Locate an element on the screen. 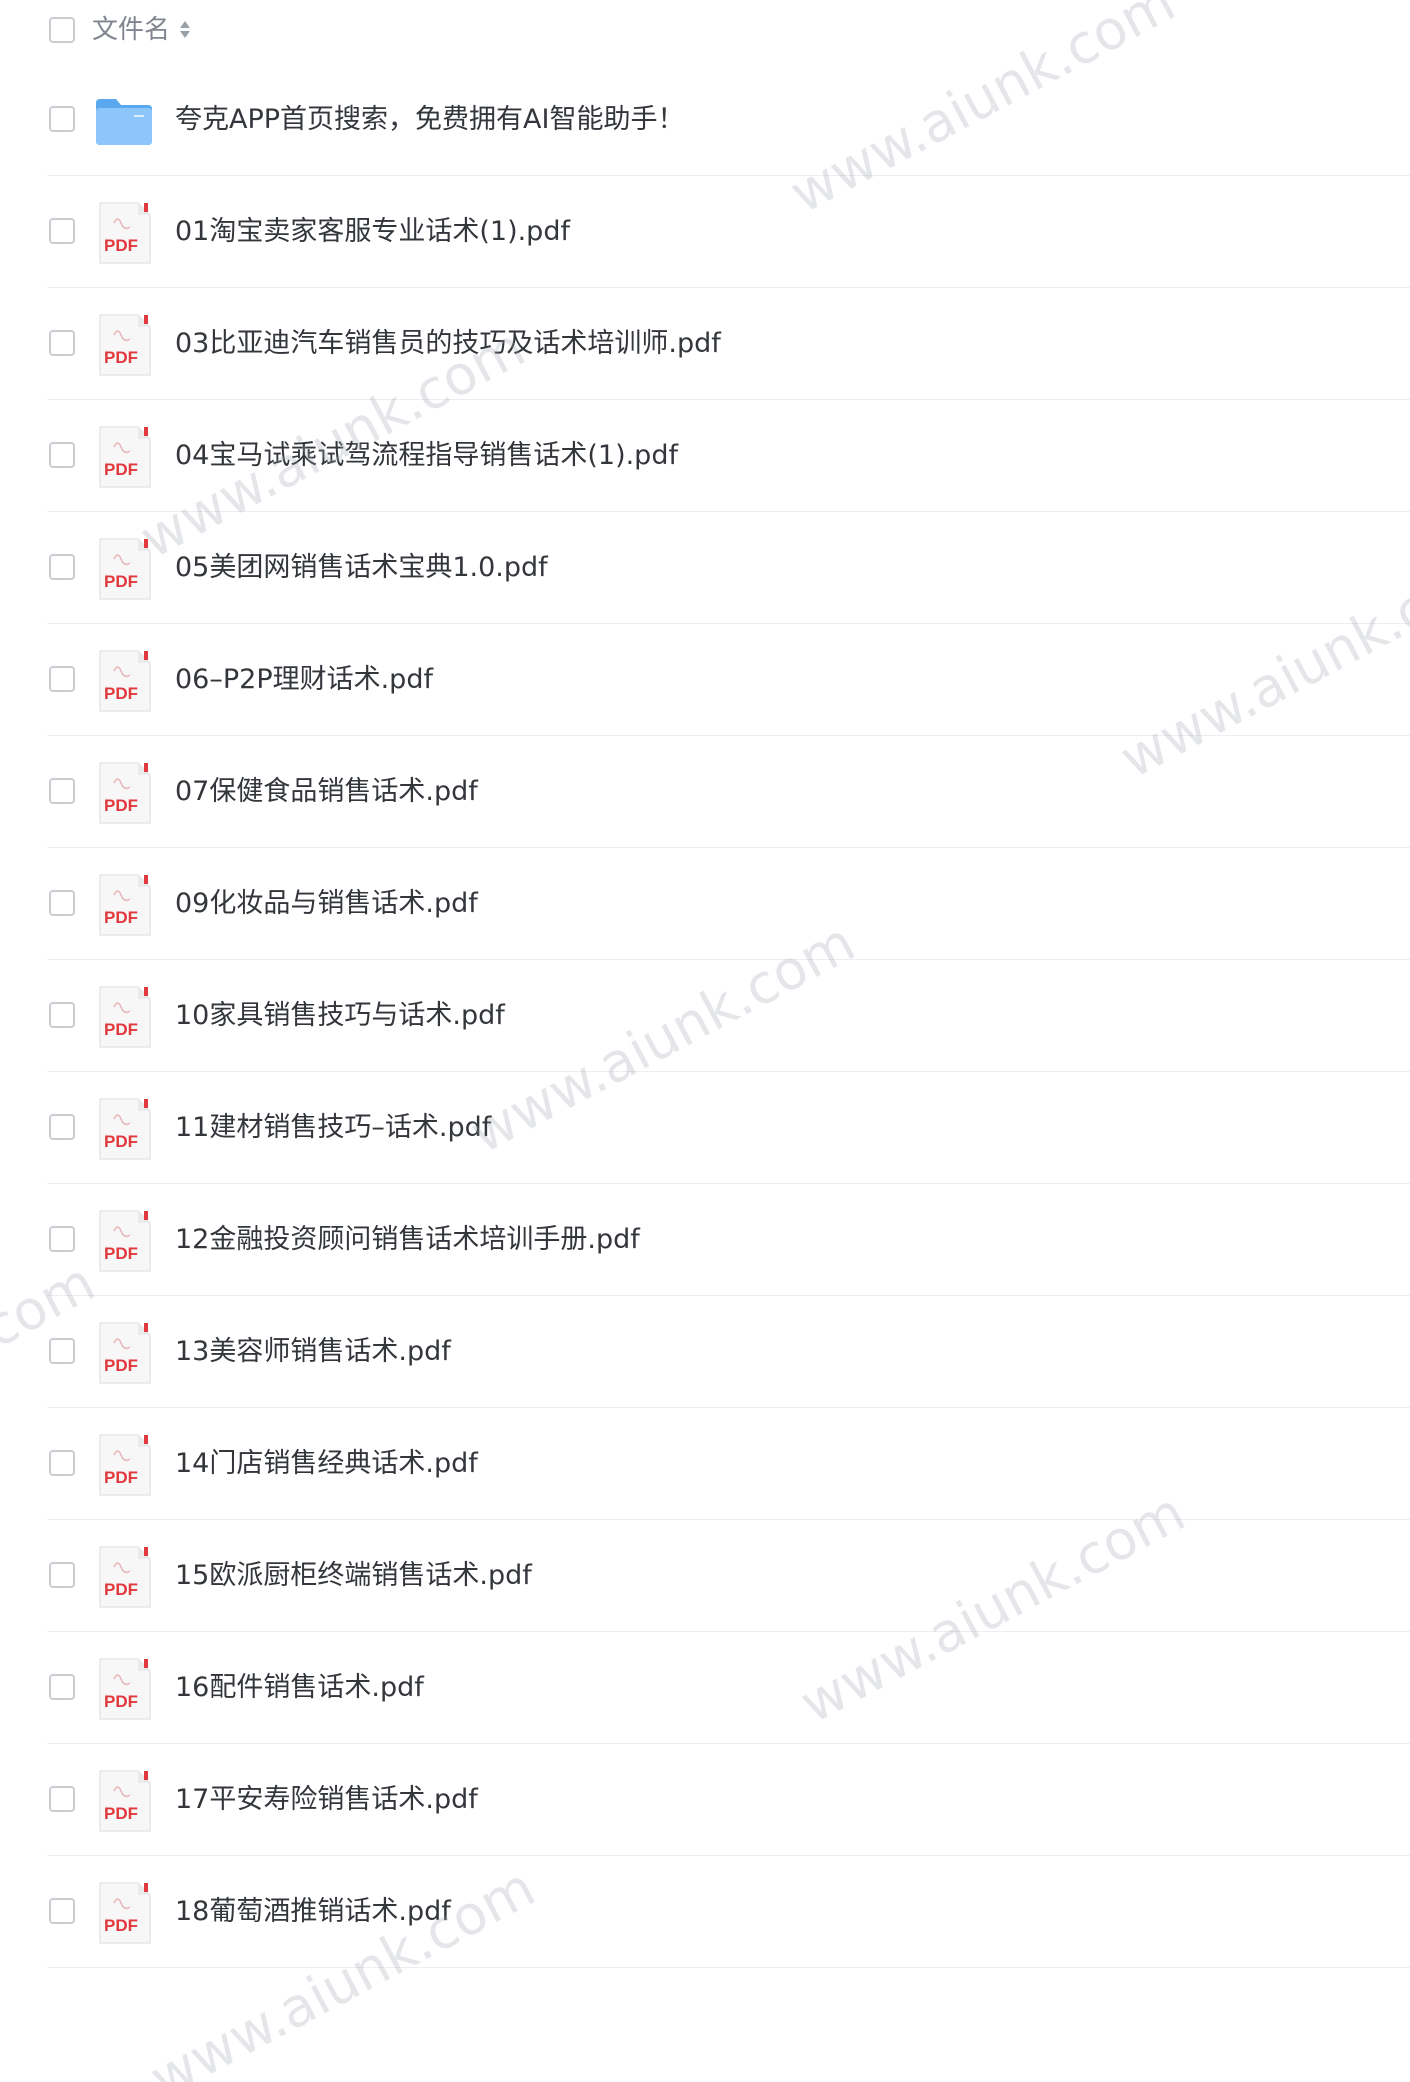 Image resolution: width=1410 pixels, height=2082 pixels. file-row: PDF 13美容师销售话术.pdf is located at coordinates (705, 1352).